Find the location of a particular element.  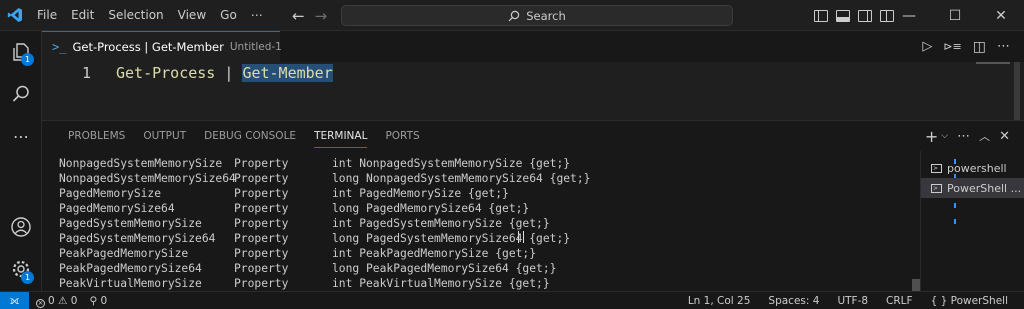

language-mode: { } PowerShell is located at coordinates (969, 301).